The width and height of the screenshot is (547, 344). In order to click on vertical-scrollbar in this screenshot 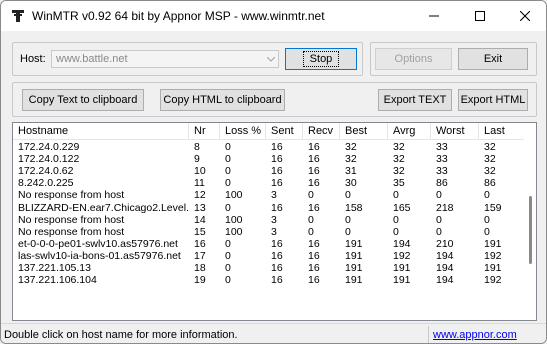, I will do `click(530, 221)`.